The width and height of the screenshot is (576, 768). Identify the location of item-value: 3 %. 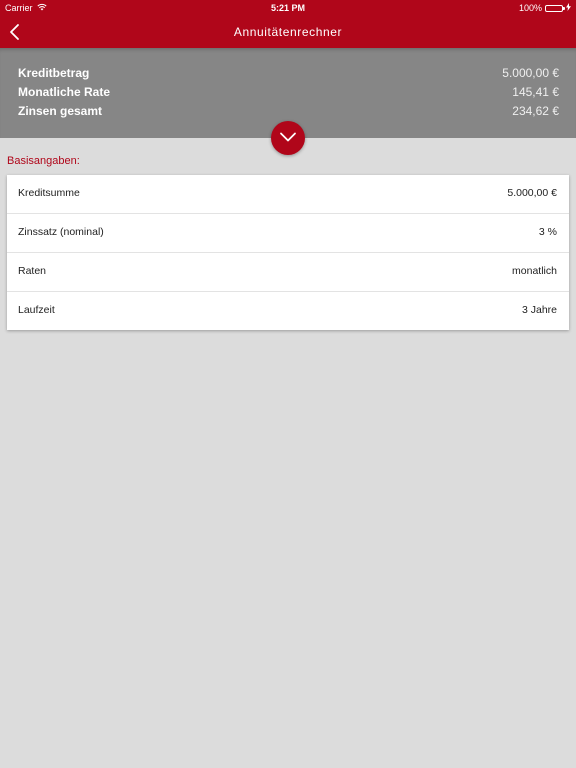
(547, 232).